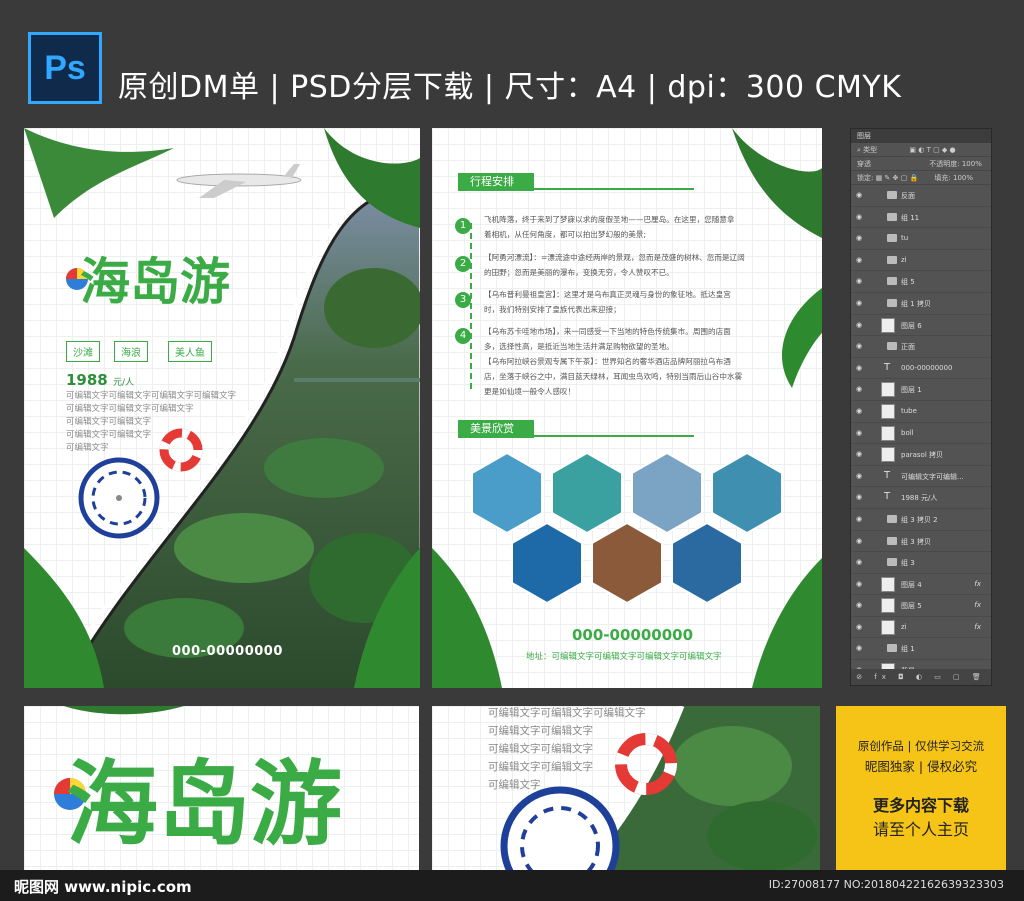 Image resolution: width=1024 pixels, height=901 pixels. I want to click on layer-row: ◉ 组 3 拷贝 2, so click(921, 520).